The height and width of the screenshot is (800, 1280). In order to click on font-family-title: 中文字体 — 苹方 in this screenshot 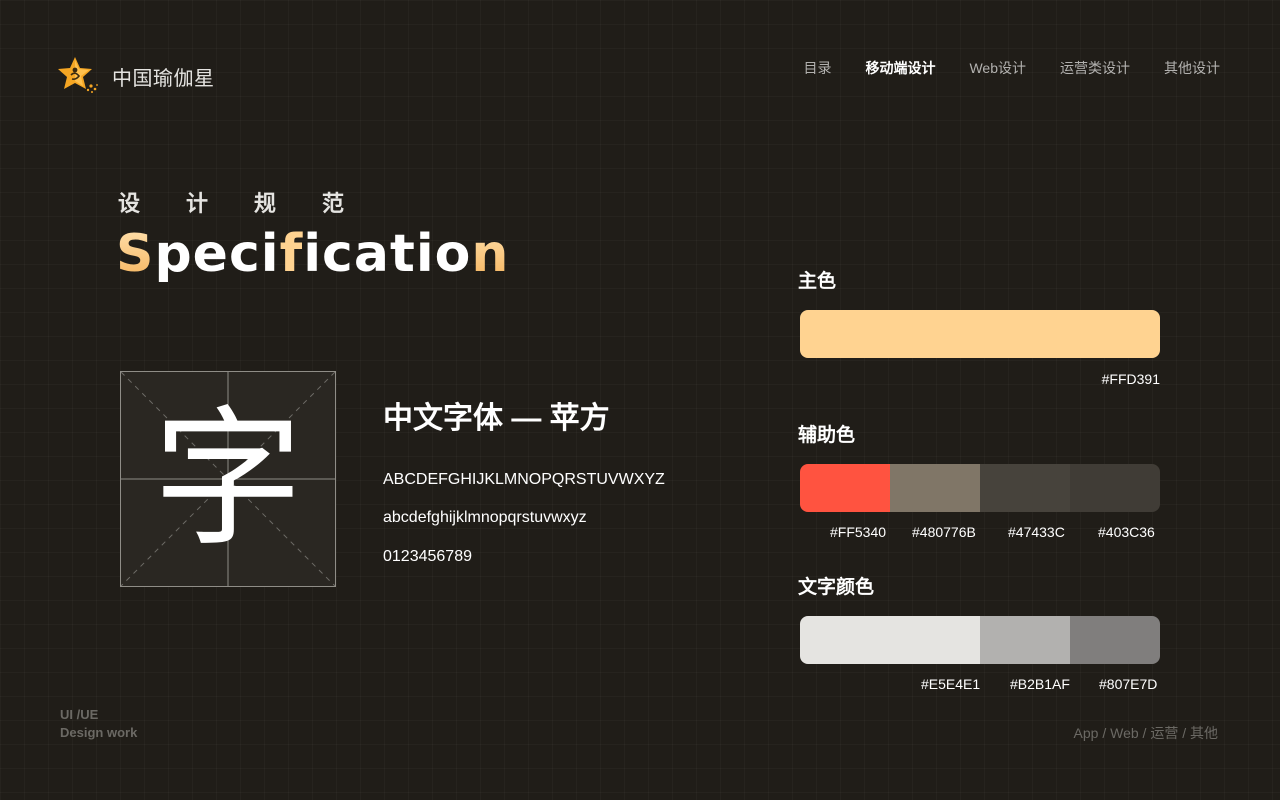, I will do `click(496, 418)`.